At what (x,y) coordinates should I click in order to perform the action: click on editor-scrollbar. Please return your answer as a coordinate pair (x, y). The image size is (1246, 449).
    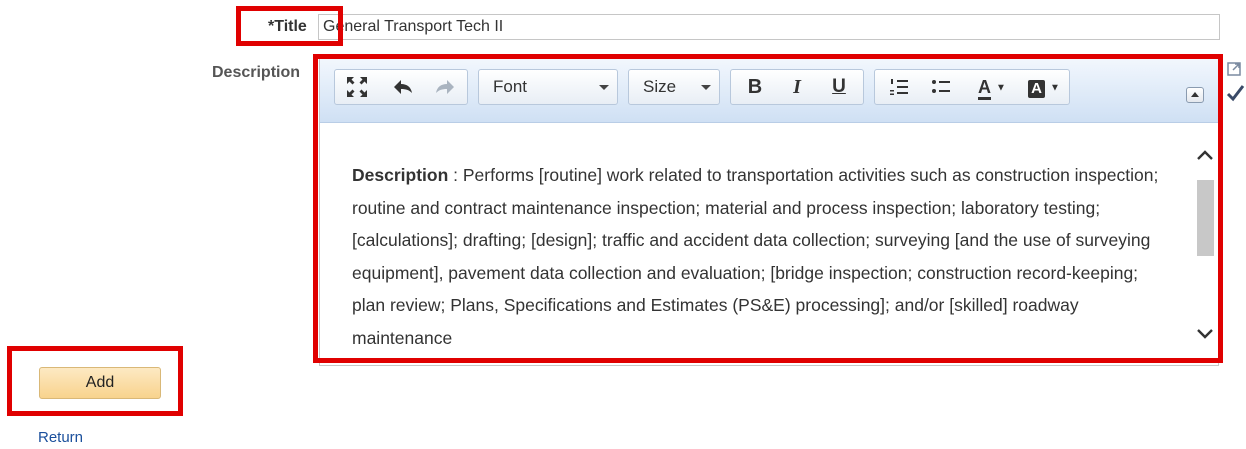
    Looking at the image, I should click on (1205, 245).